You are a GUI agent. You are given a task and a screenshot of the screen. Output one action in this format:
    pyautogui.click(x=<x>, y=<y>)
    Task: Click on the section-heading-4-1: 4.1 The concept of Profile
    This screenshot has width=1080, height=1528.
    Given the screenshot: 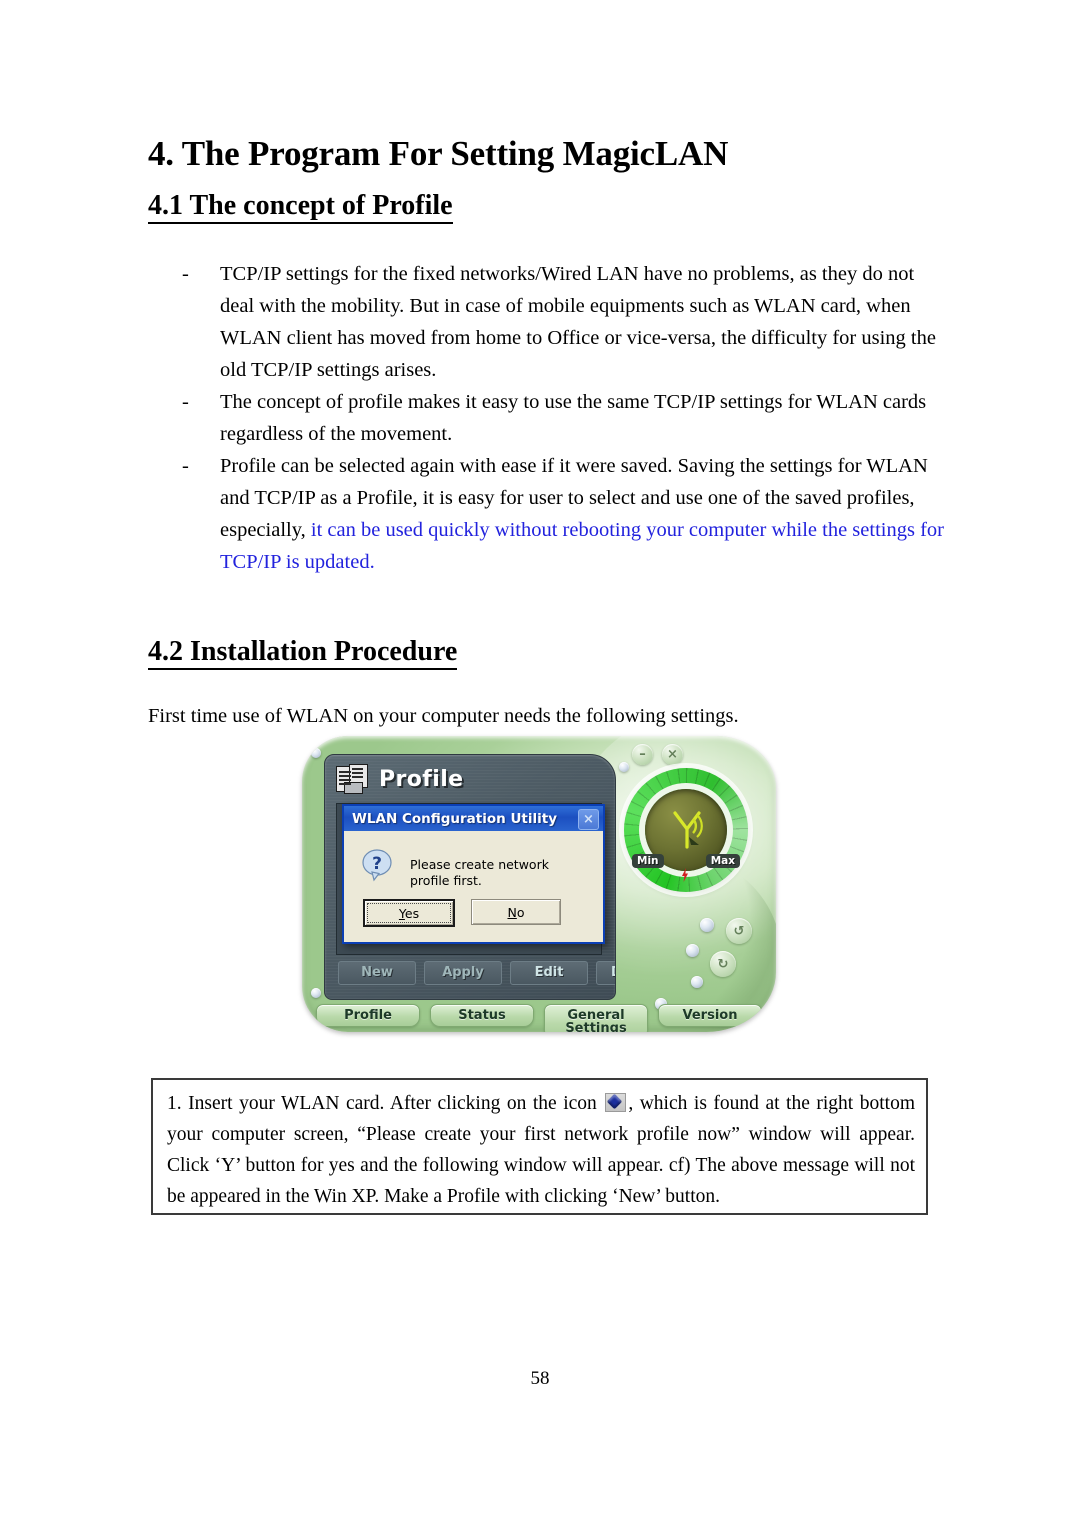 What is the action you would take?
    pyautogui.click(x=528, y=207)
    